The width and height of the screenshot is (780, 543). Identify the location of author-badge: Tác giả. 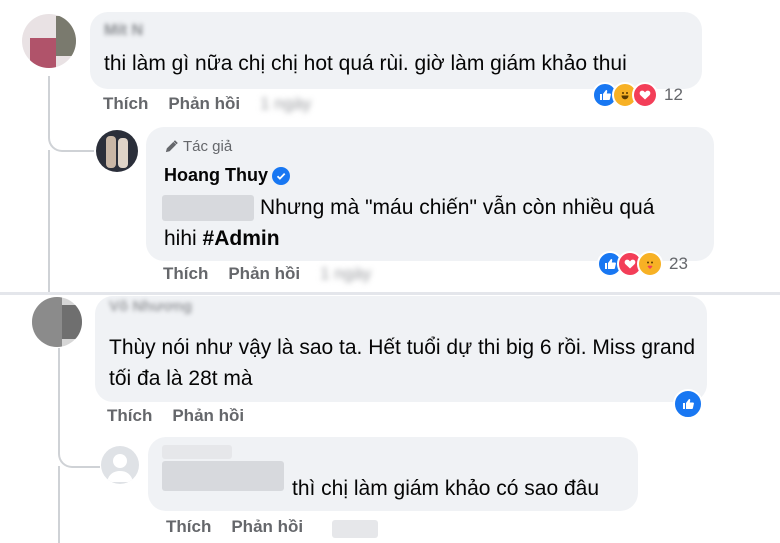
(198, 146).